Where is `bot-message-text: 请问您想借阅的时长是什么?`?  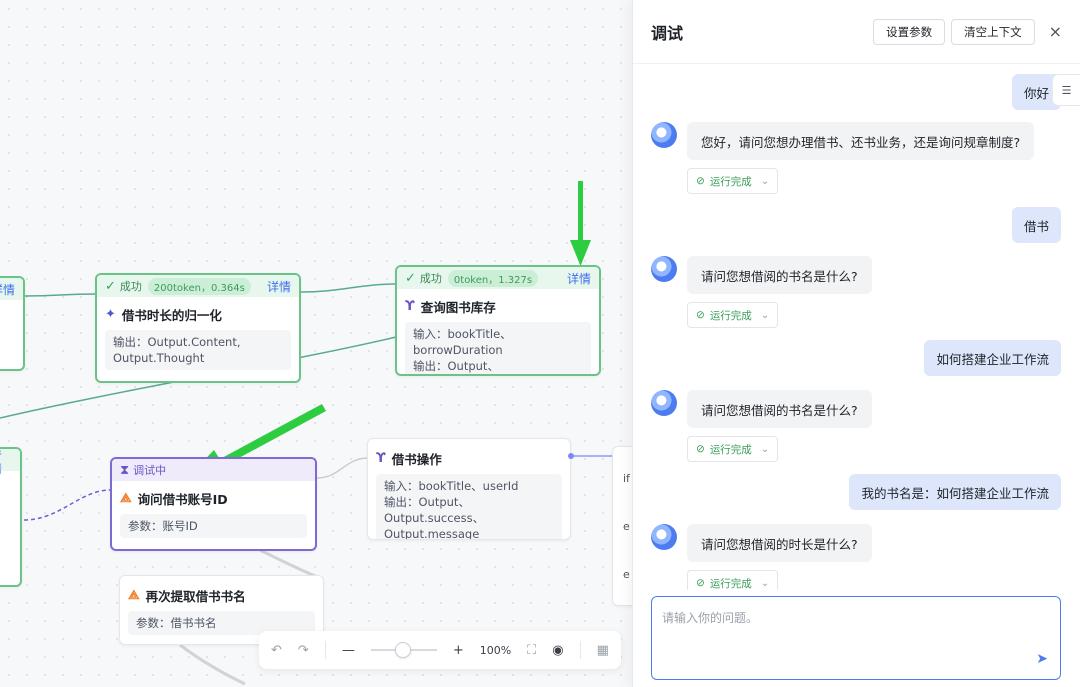 bot-message-text: 请问您想借阅的时长是什么? is located at coordinates (779, 543).